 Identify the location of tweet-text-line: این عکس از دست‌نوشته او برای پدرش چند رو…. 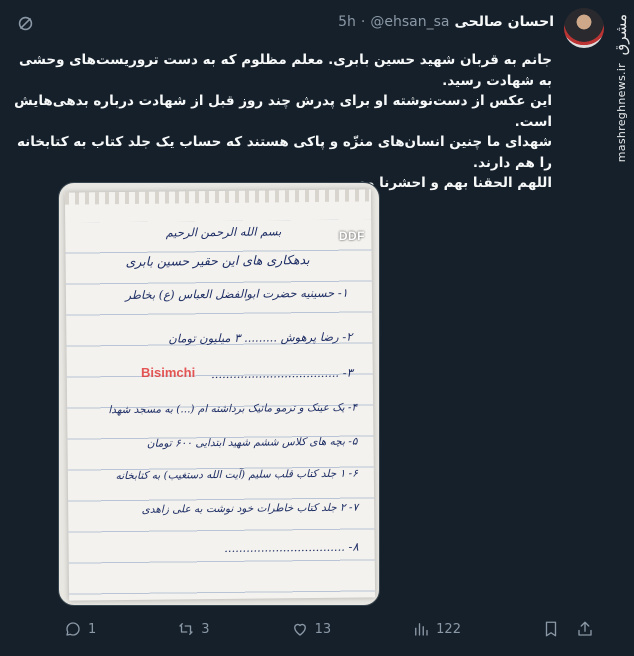
(283, 111).